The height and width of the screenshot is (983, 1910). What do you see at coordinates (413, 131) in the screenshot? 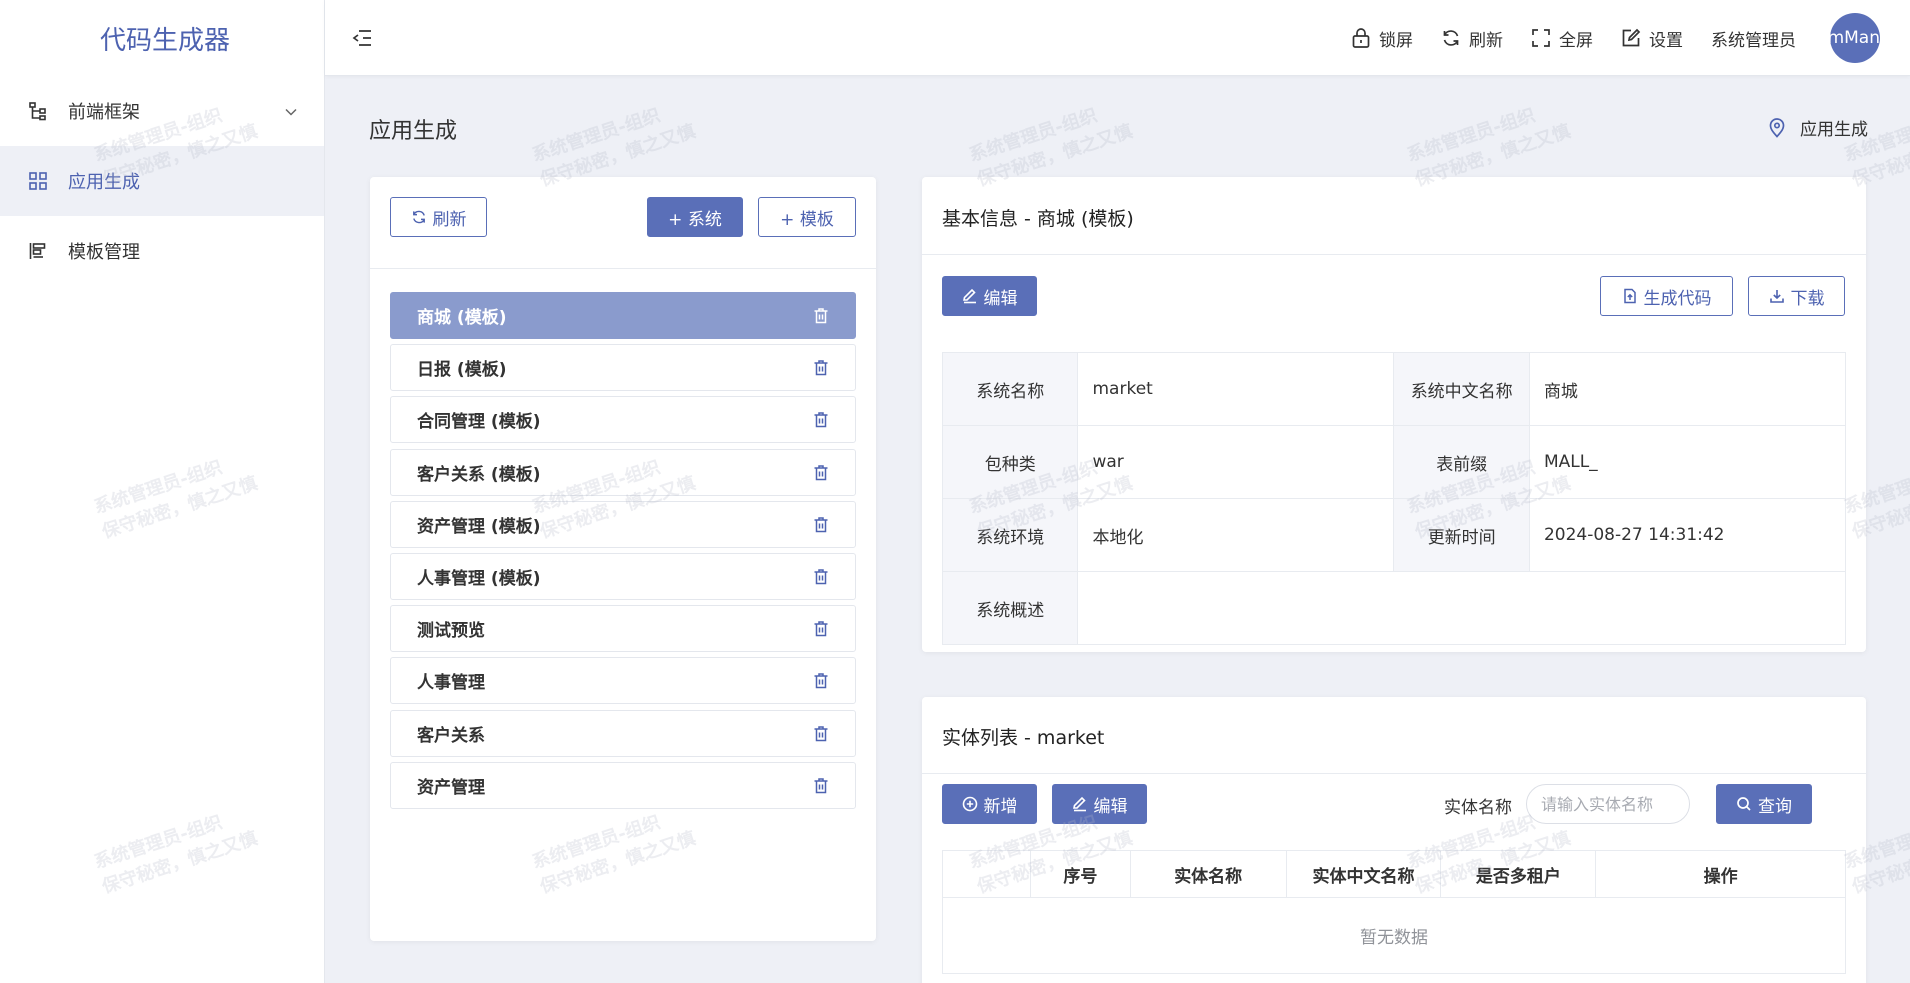
I see `page-title: 应用生成` at bounding box center [413, 131].